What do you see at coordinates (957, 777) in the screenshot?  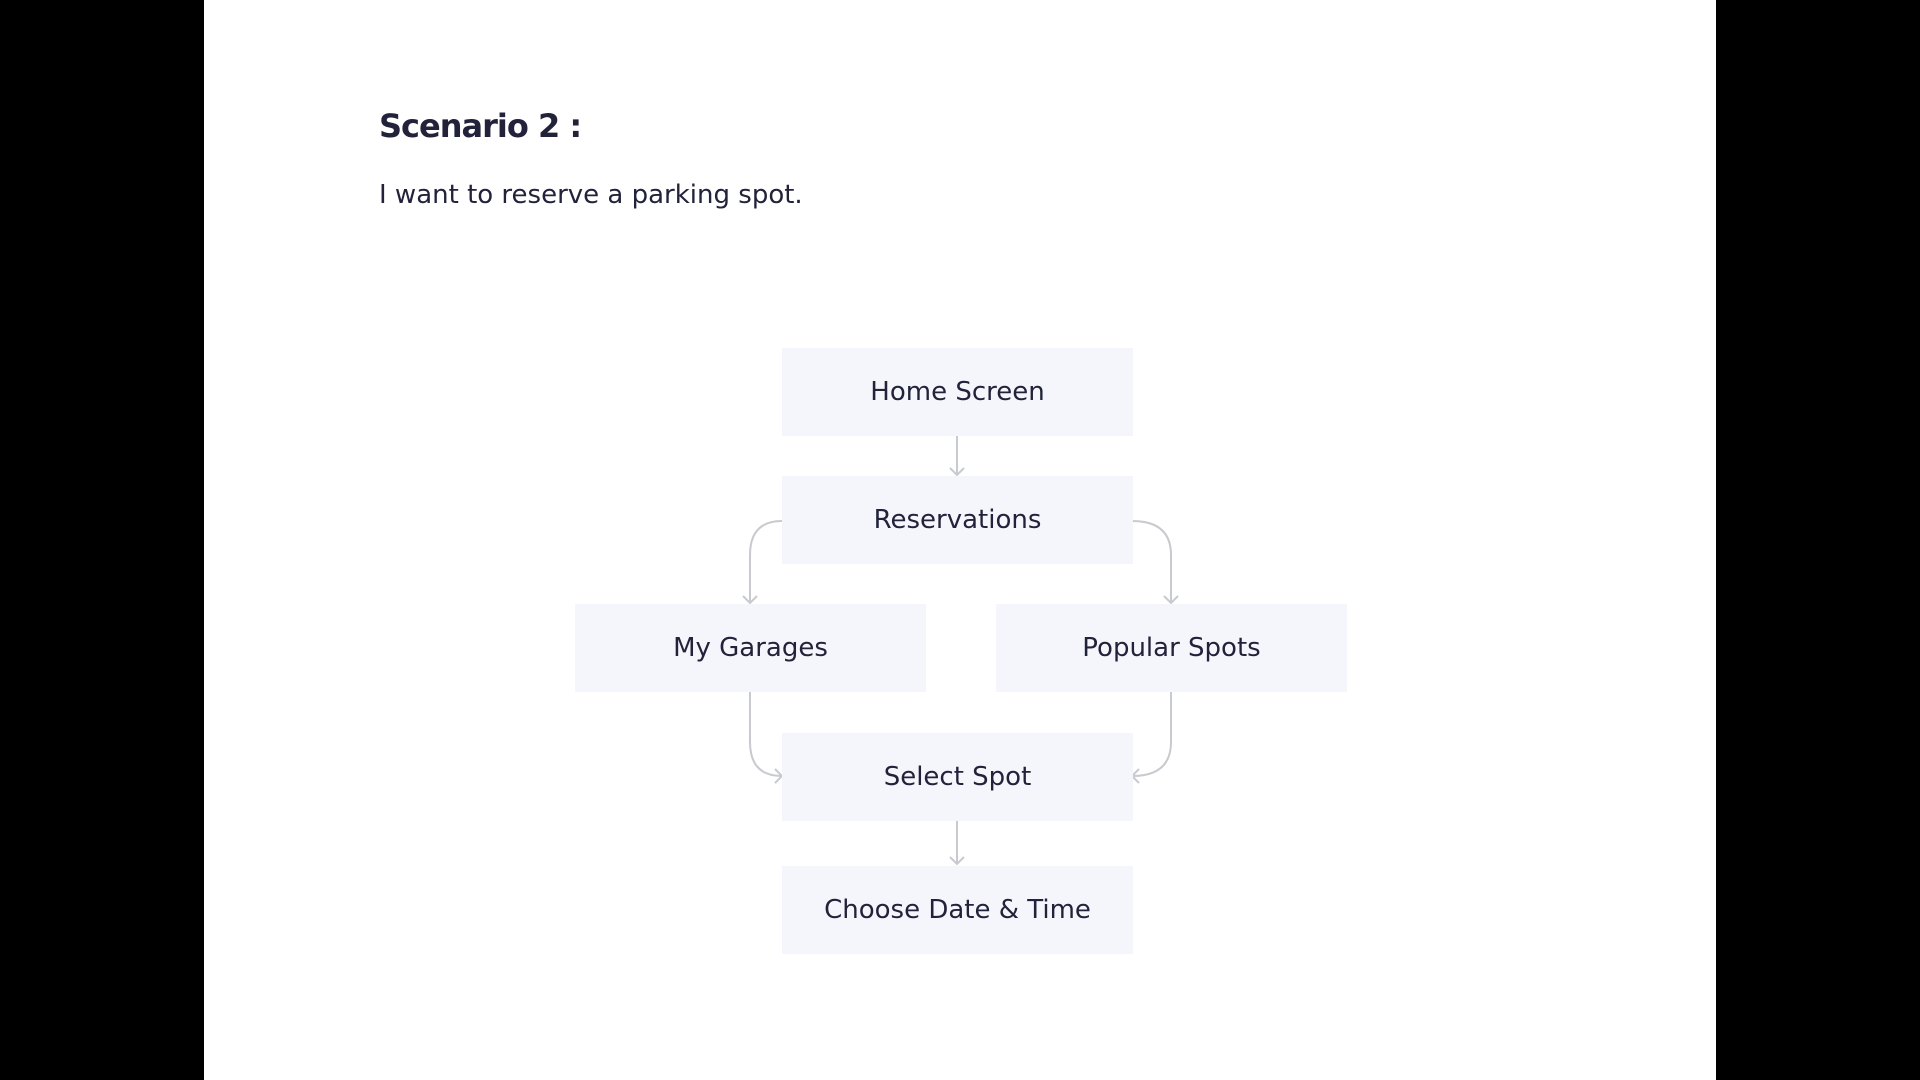 I see `node-select-spot: Select Spot` at bounding box center [957, 777].